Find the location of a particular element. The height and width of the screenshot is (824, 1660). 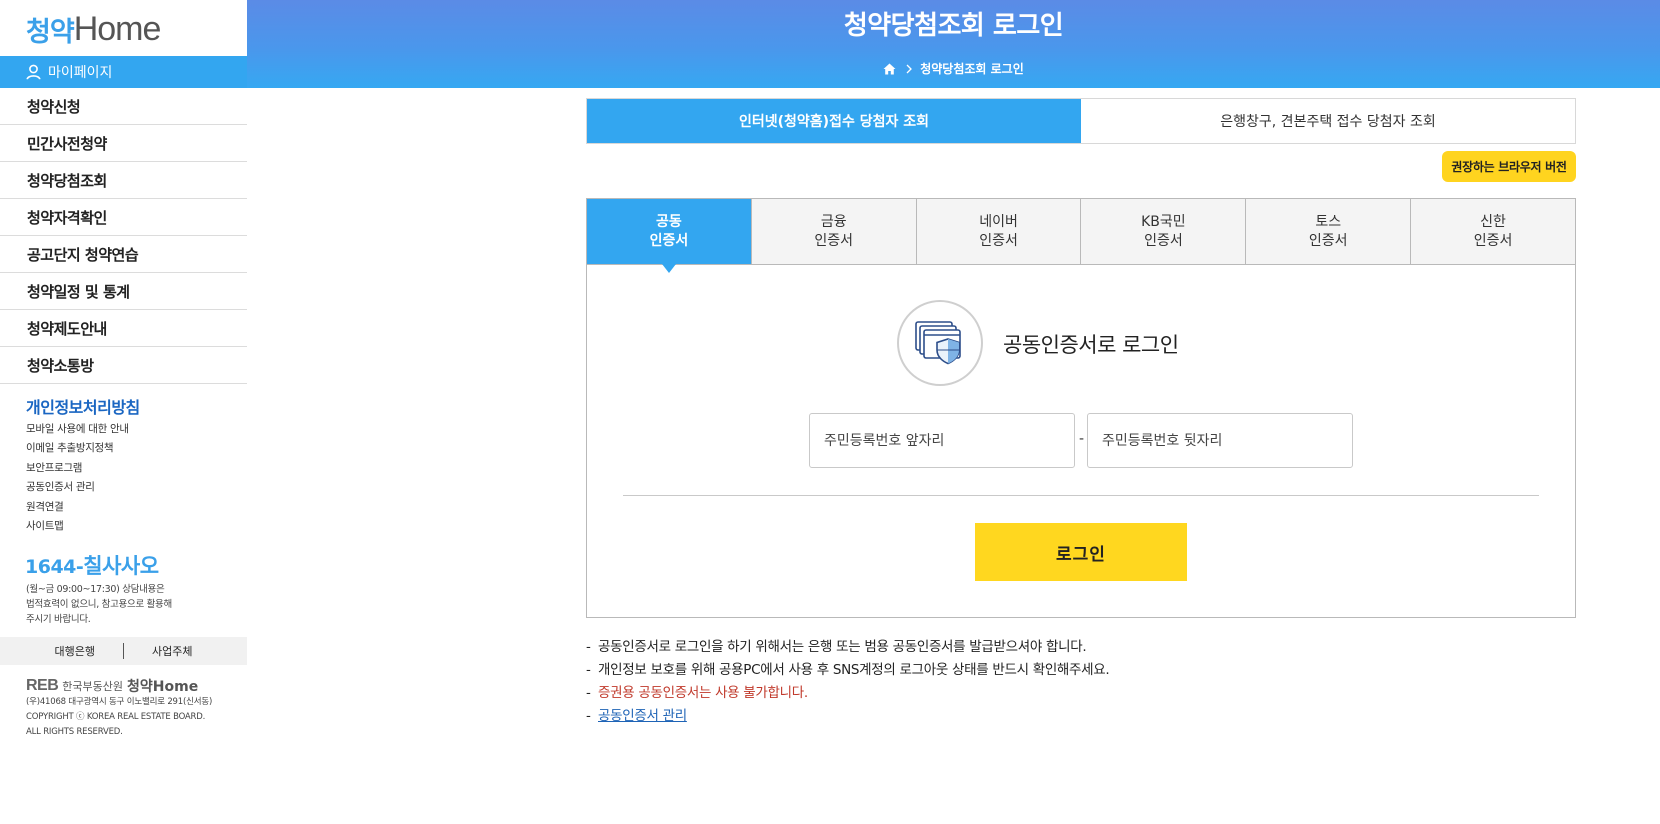

menu-item-private-pre-subscription: 민간사전청약 is located at coordinates (123, 143).